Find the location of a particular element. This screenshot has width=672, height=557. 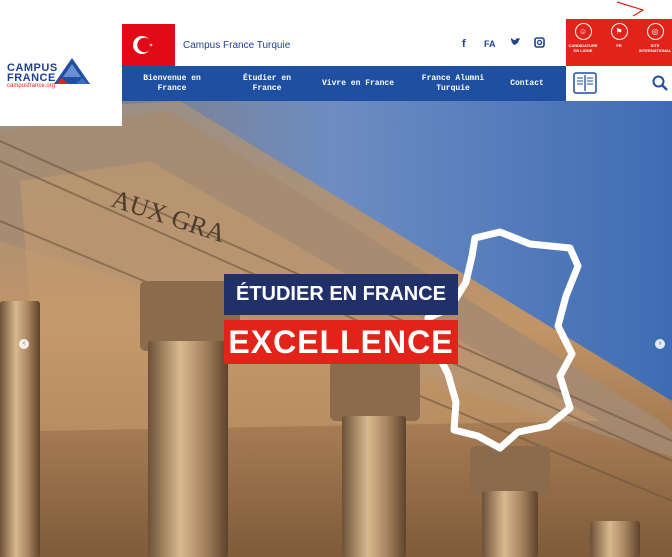

instagram-icon is located at coordinates (539, 44).